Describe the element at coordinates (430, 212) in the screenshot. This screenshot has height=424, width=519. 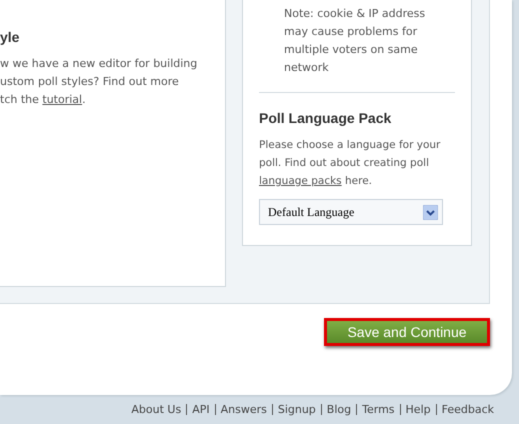
I see `dropdown-arrow-icon` at that location.